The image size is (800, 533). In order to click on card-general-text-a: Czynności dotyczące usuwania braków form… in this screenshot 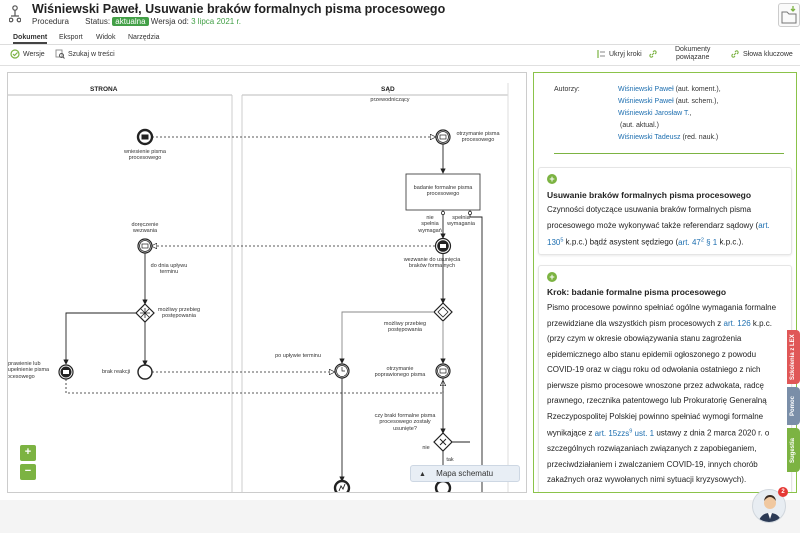, I will do `click(653, 217)`.